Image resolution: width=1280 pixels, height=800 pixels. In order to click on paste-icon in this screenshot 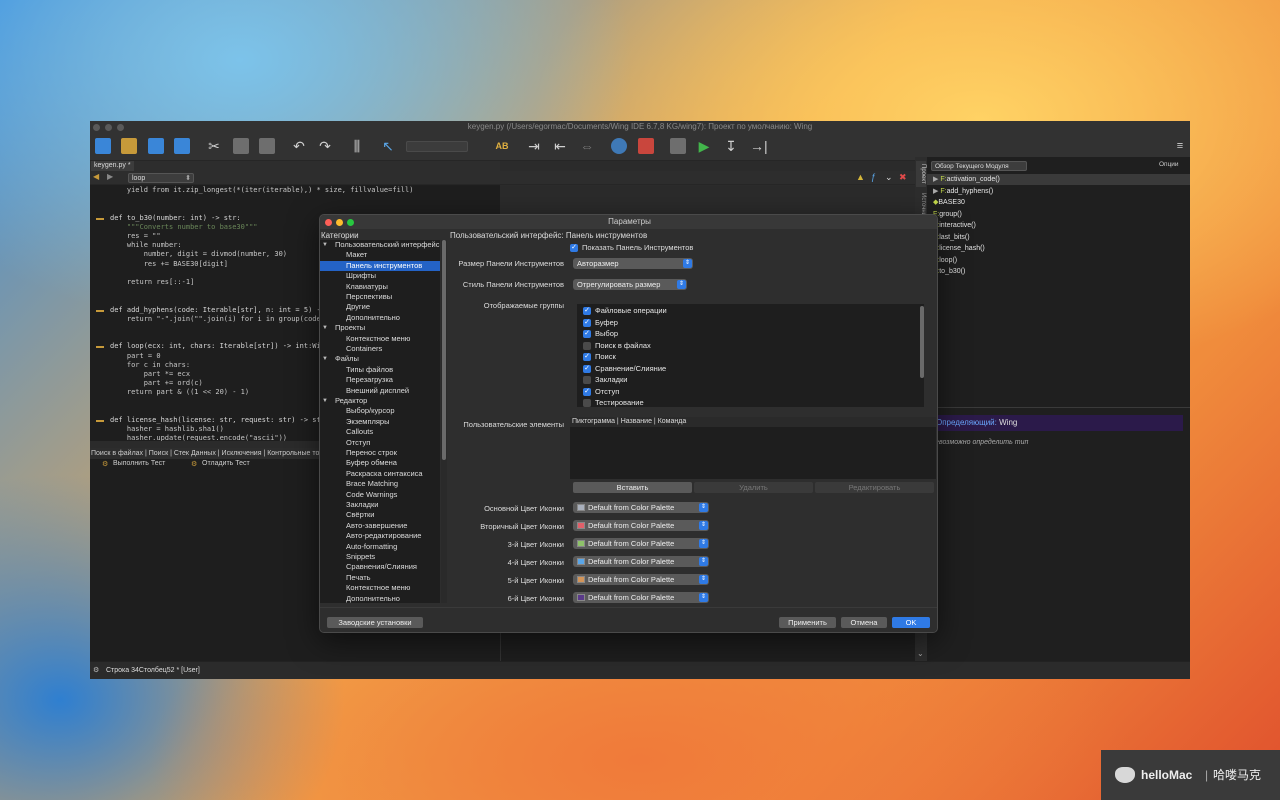, I will do `click(267, 146)`.